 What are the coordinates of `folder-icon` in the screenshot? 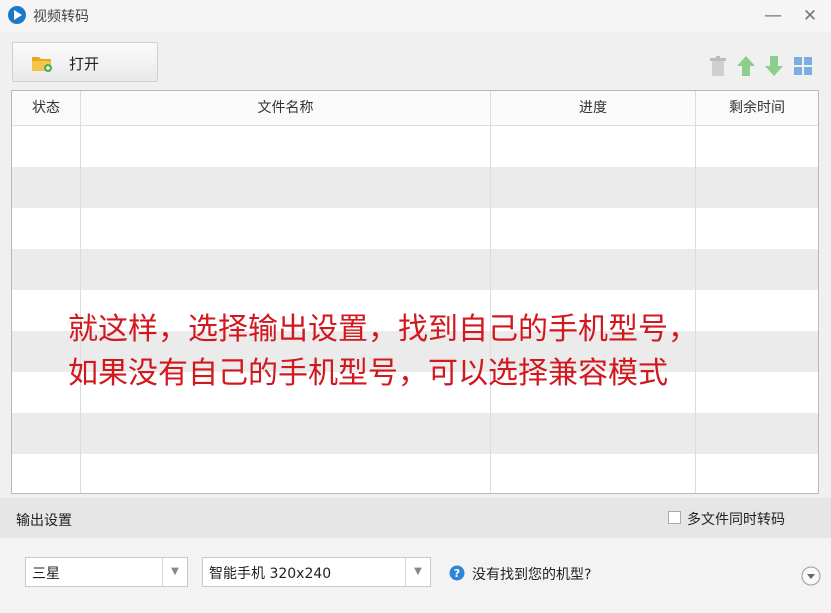 It's located at (42, 64).